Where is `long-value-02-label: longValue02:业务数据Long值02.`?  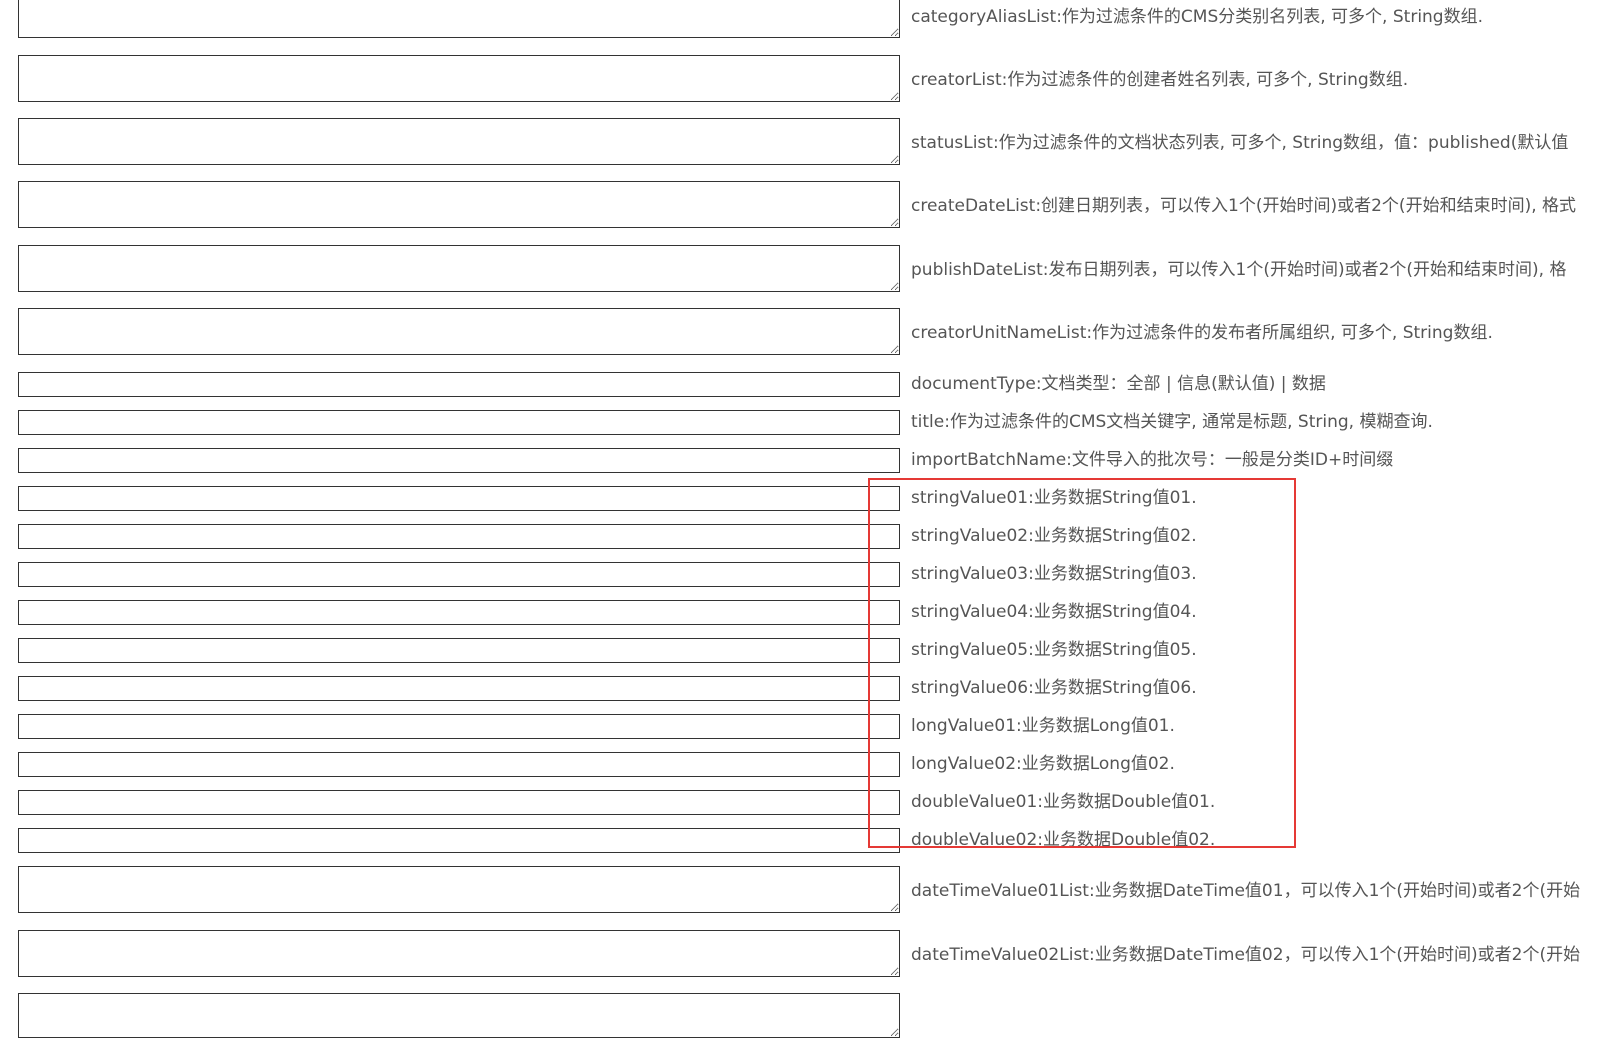 long-value-02-label: longValue02:业务数据Long值02. is located at coordinates (1043, 764).